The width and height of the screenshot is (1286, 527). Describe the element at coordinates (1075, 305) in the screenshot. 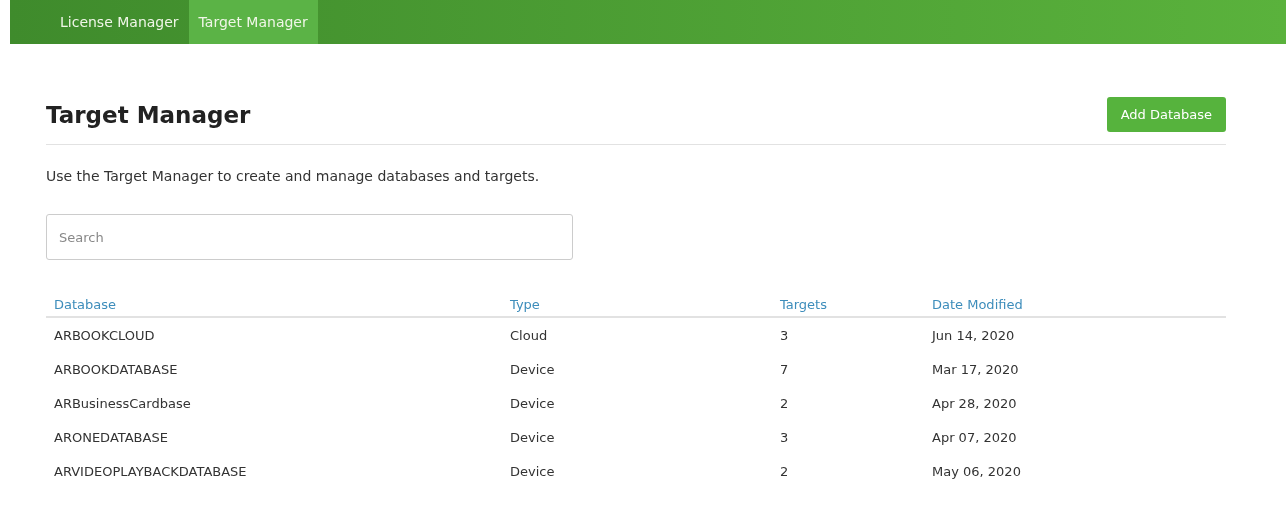

I see `column-header: Date Modified` at that location.